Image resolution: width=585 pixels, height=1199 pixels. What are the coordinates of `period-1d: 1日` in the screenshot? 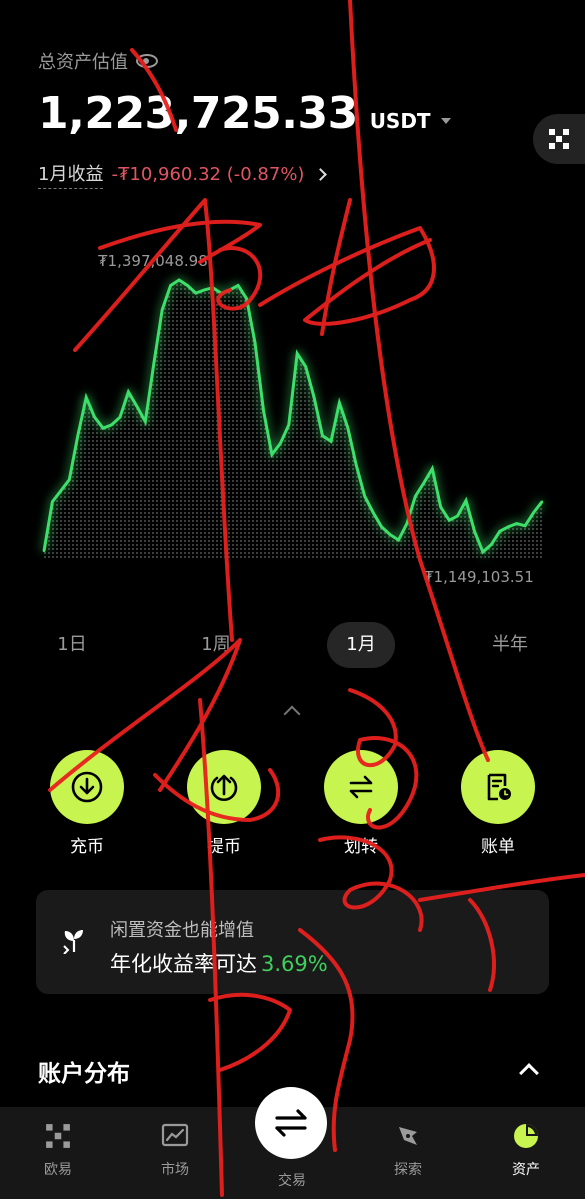 It's located at (72, 645).